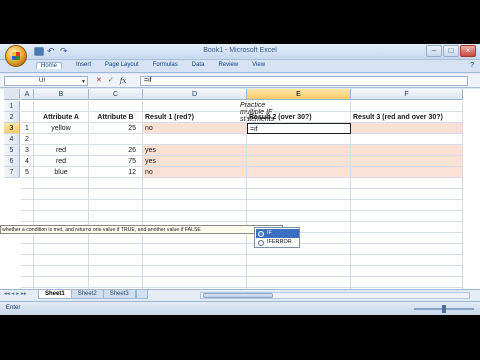 Image resolution: width=480 pixels, height=360 pixels. Describe the element at coordinates (468, 51) in the screenshot. I see `close-button: ×` at that location.